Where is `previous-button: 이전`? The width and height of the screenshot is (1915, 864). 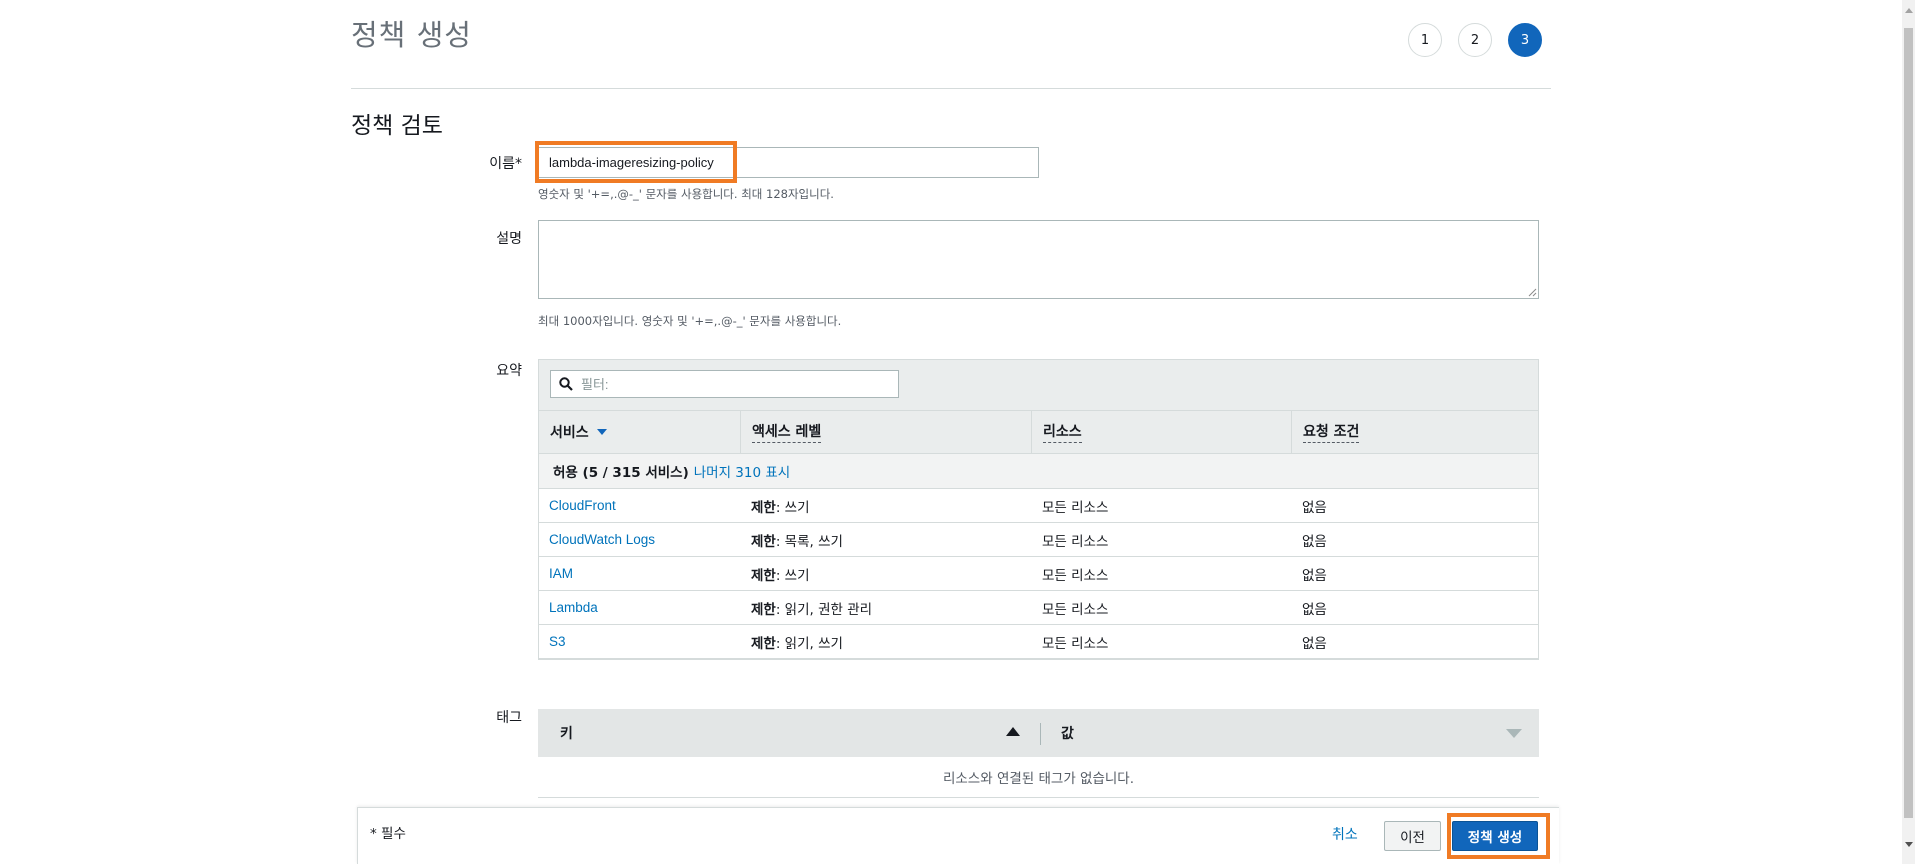 previous-button: 이전 is located at coordinates (1412, 836).